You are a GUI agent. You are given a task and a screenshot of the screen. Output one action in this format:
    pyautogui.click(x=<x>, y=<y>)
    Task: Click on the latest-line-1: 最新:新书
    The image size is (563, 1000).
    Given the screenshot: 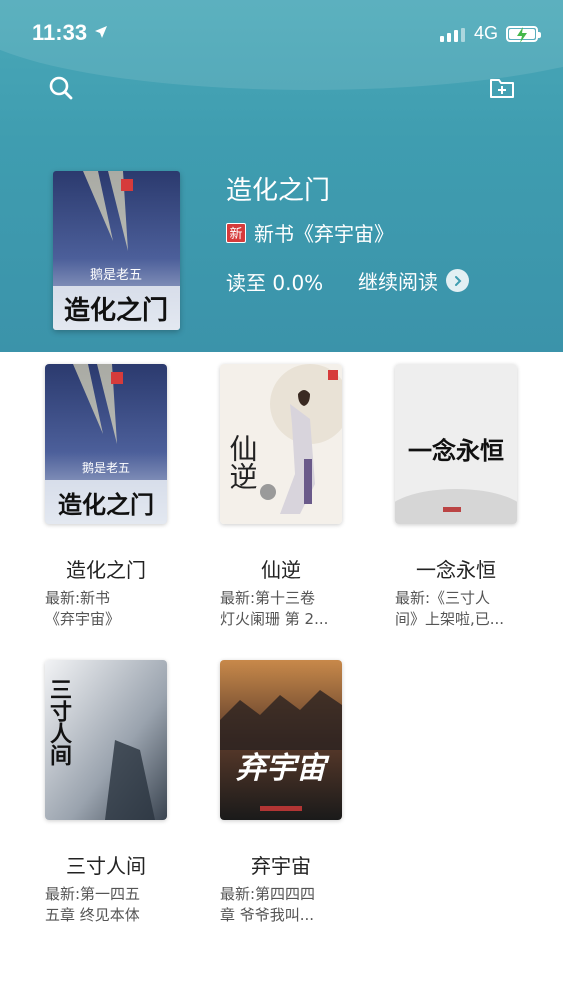 What is the action you would take?
    pyautogui.click(x=78, y=598)
    